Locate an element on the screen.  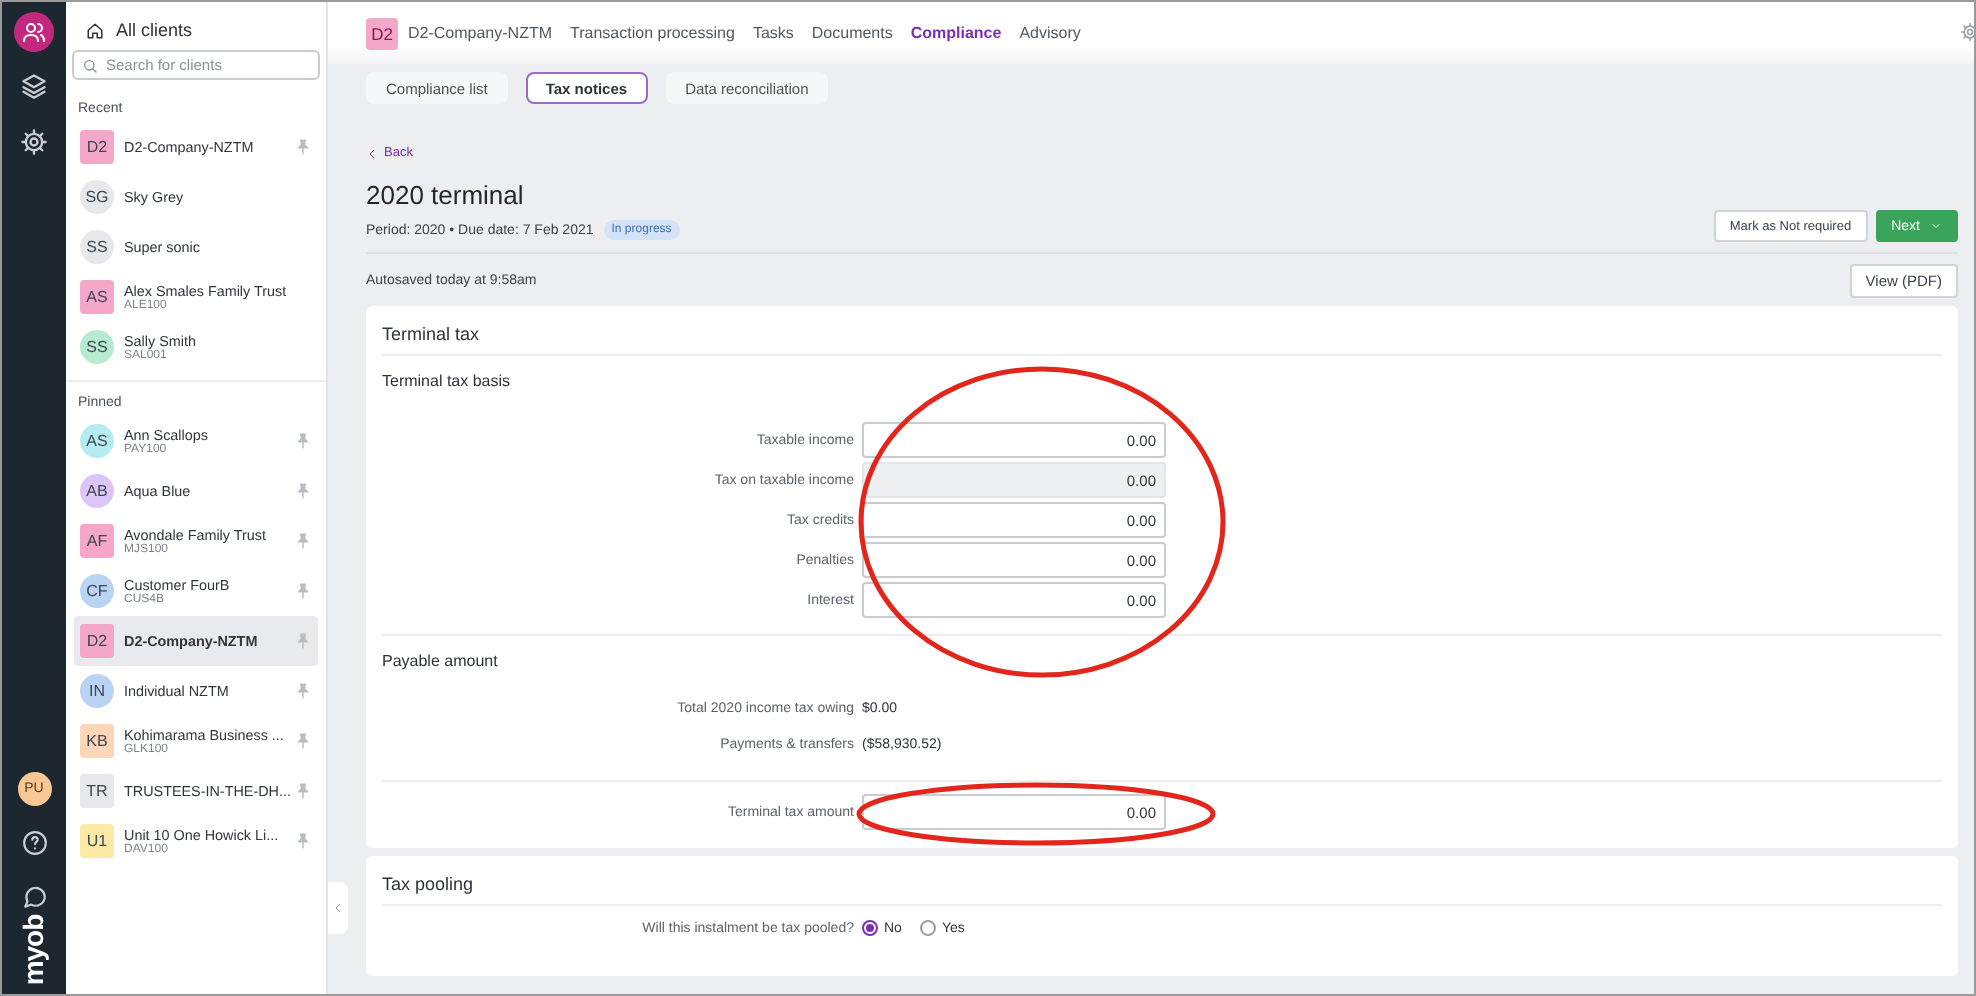
search-icon is located at coordinates (90, 66).